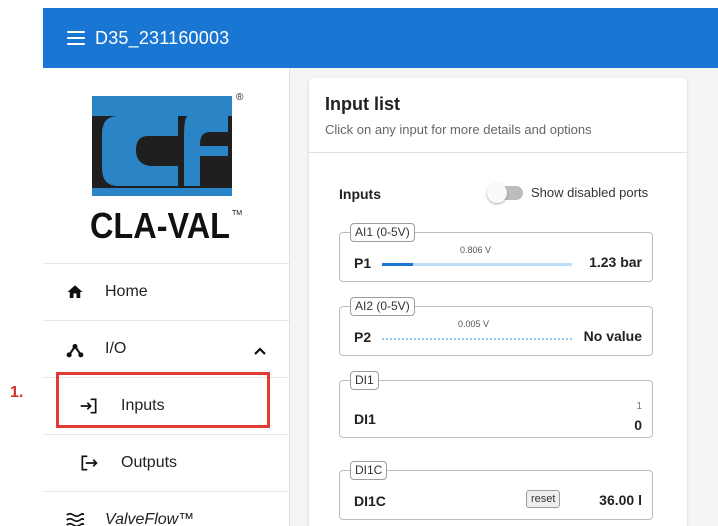 Image resolution: width=718 pixels, height=526 pixels. I want to click on input-port-di1c: DI1C DI1C reset 36.00 l, so click(496, 490).